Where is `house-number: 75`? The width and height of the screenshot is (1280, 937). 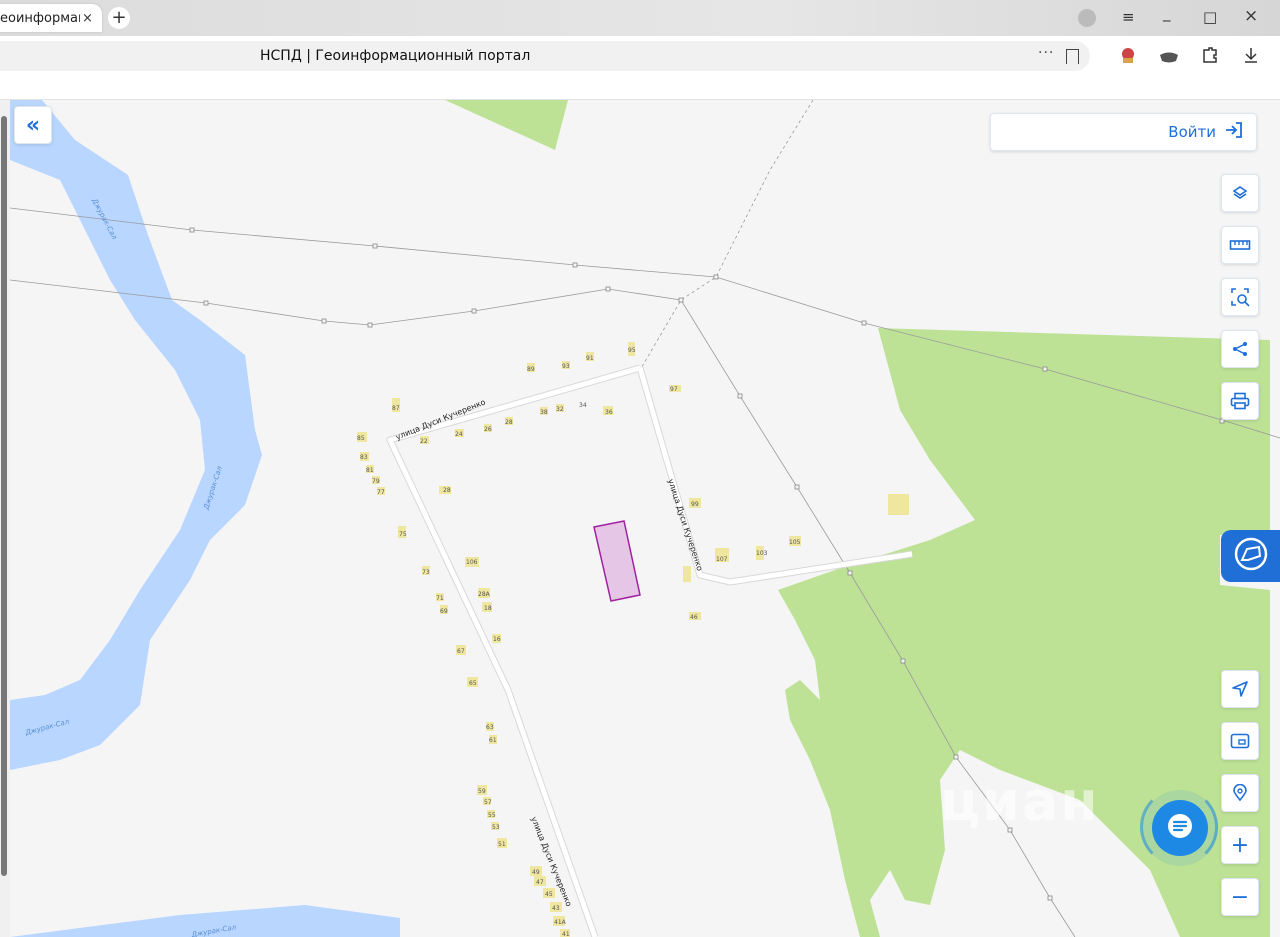 house-number: 75 is located at coordinates (403, 534).